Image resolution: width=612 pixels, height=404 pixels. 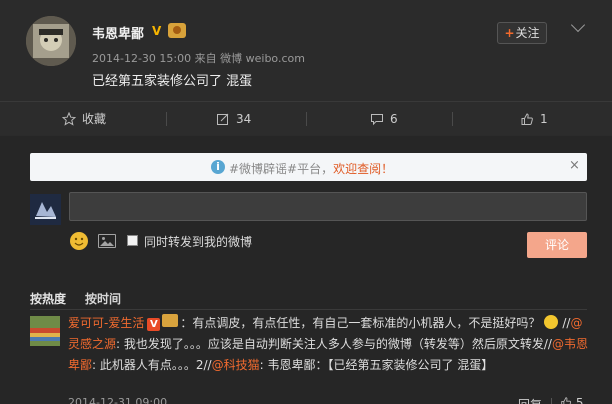 I want to click on submit-comment-button: 评论, so click(x=557, y=245).